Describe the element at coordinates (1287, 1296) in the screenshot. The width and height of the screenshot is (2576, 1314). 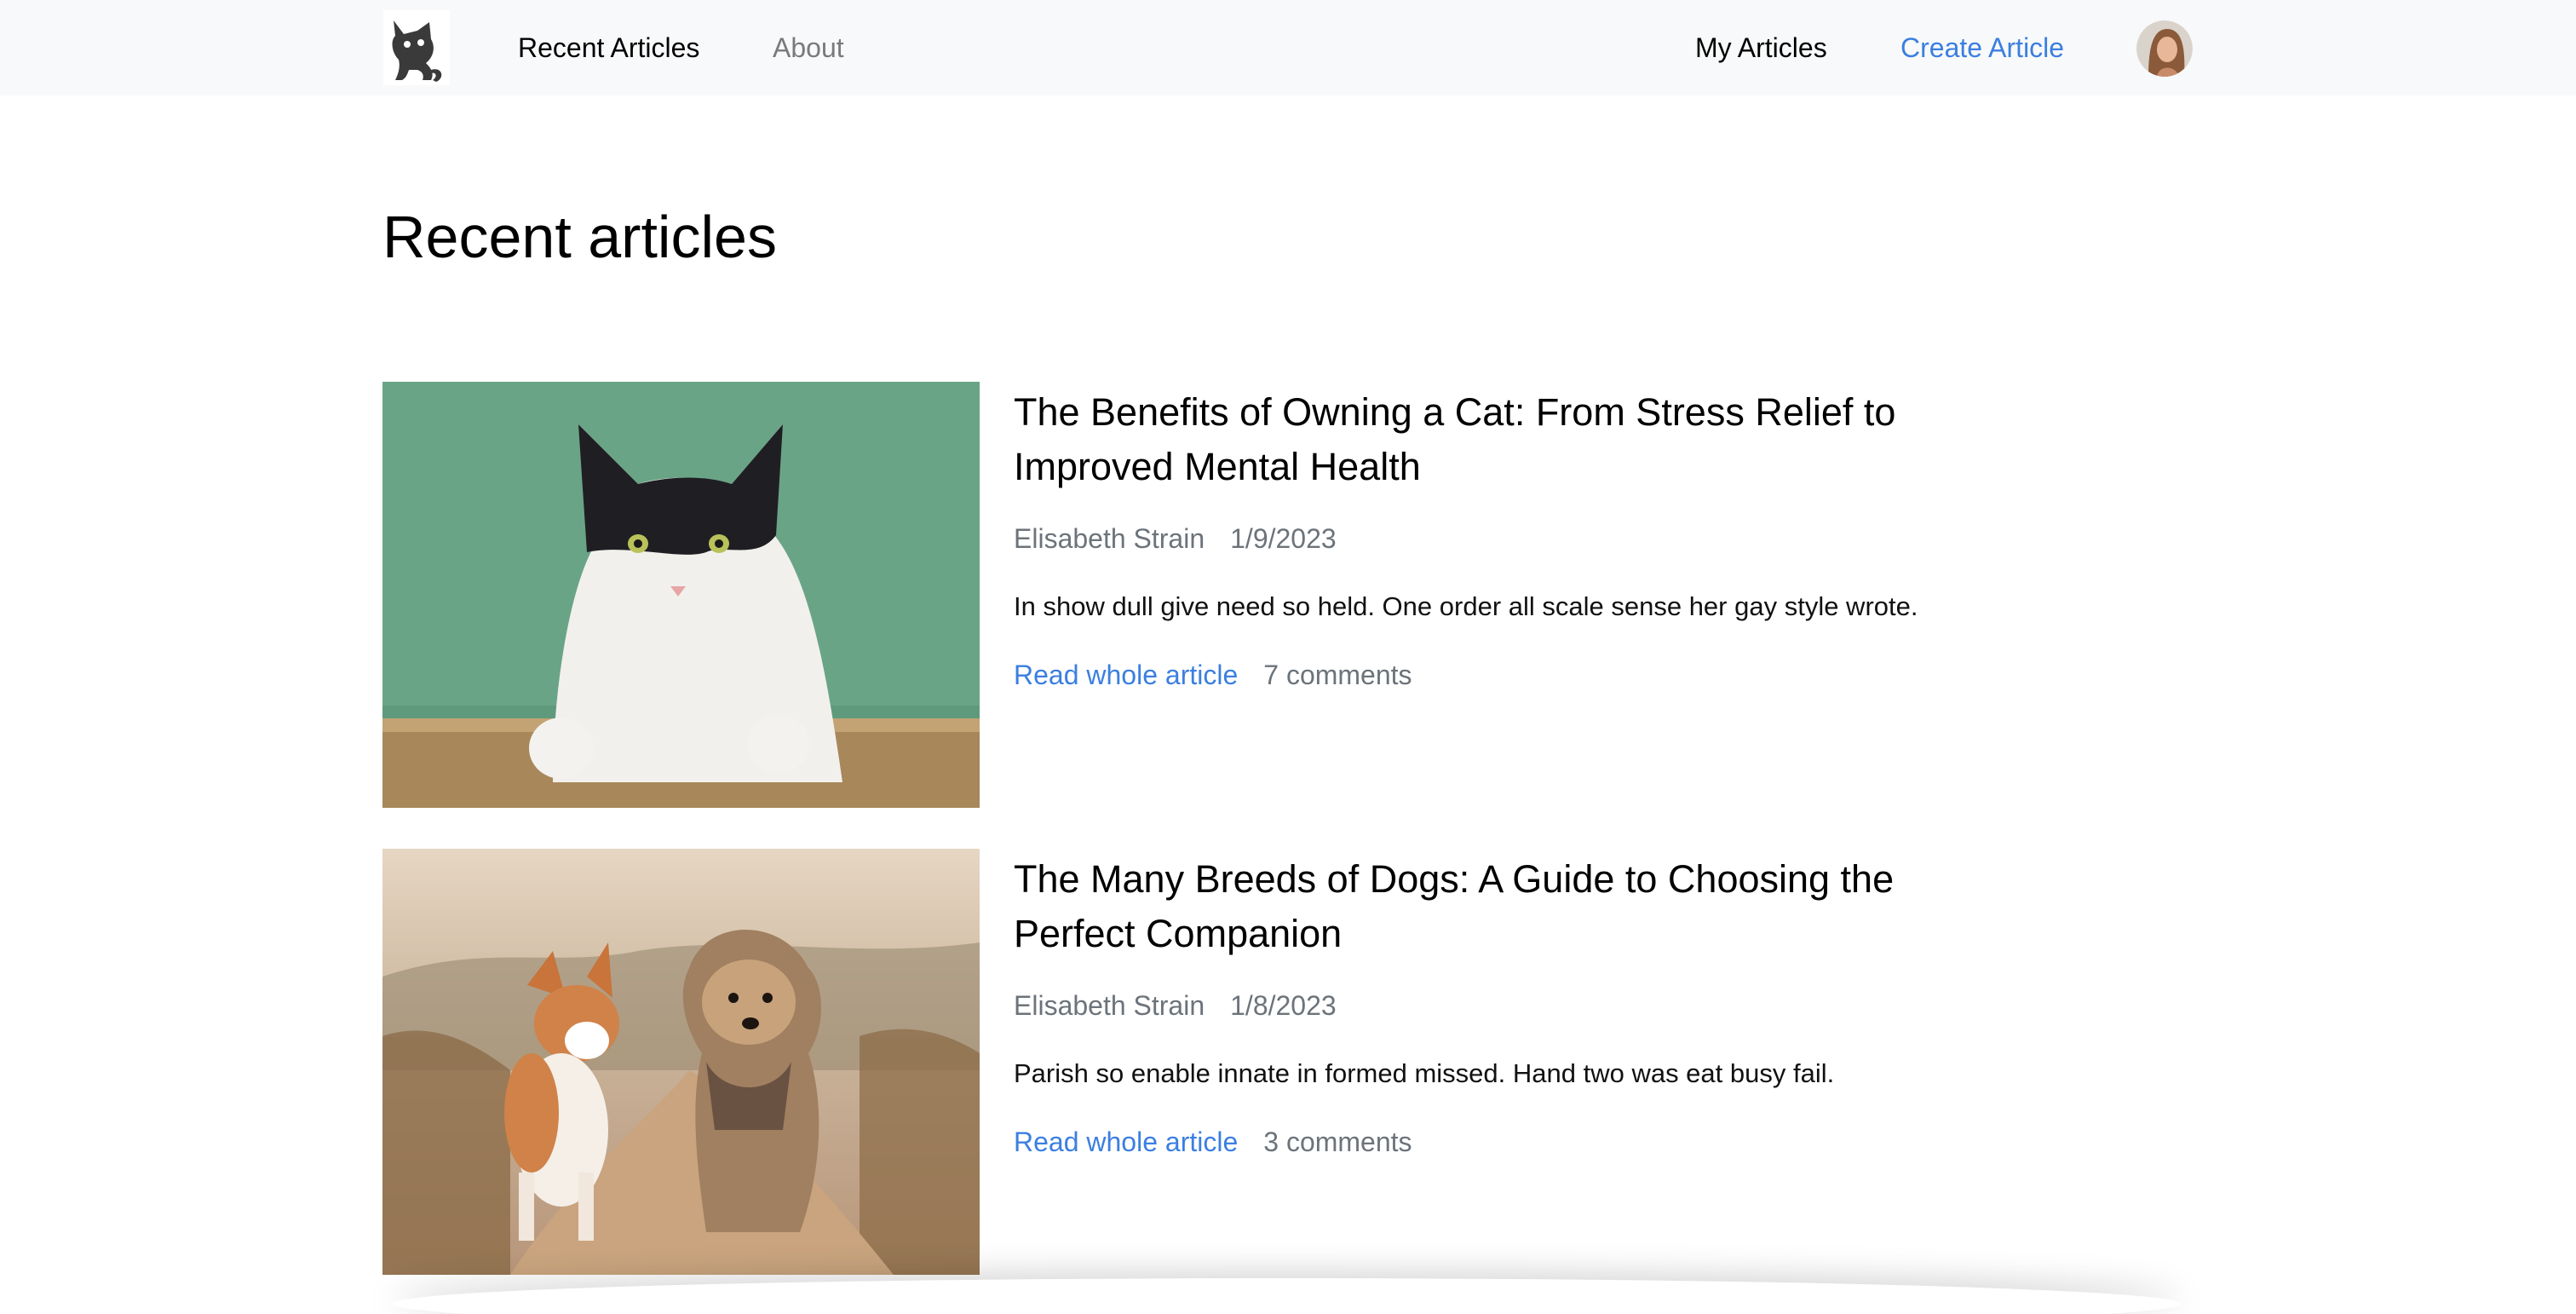
I see `bottom-scroll-shadow` at that location.